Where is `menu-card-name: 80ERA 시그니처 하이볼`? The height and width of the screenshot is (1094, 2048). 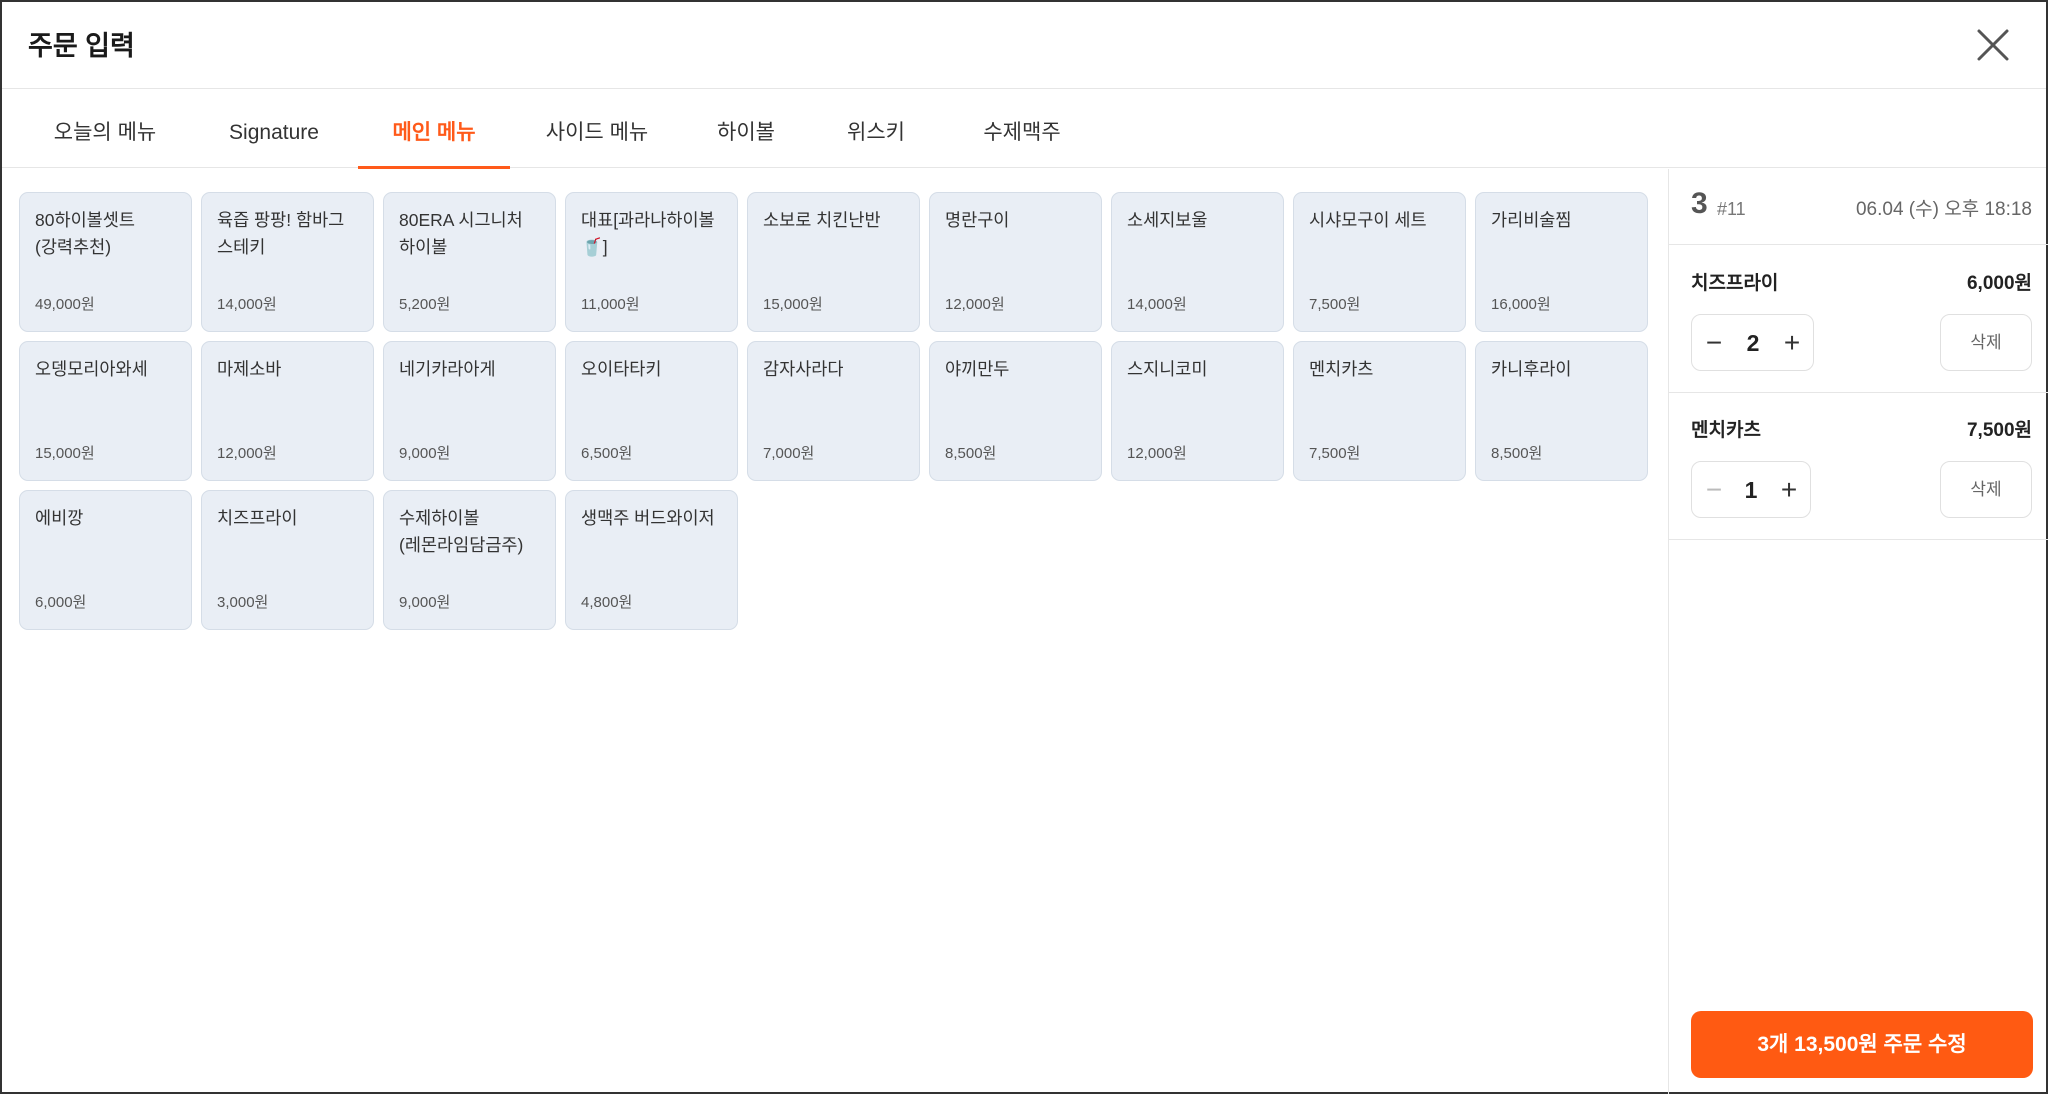 menu-card-name: 80ERA 시그니처 하이볼 is located at coordinates (461, 233).